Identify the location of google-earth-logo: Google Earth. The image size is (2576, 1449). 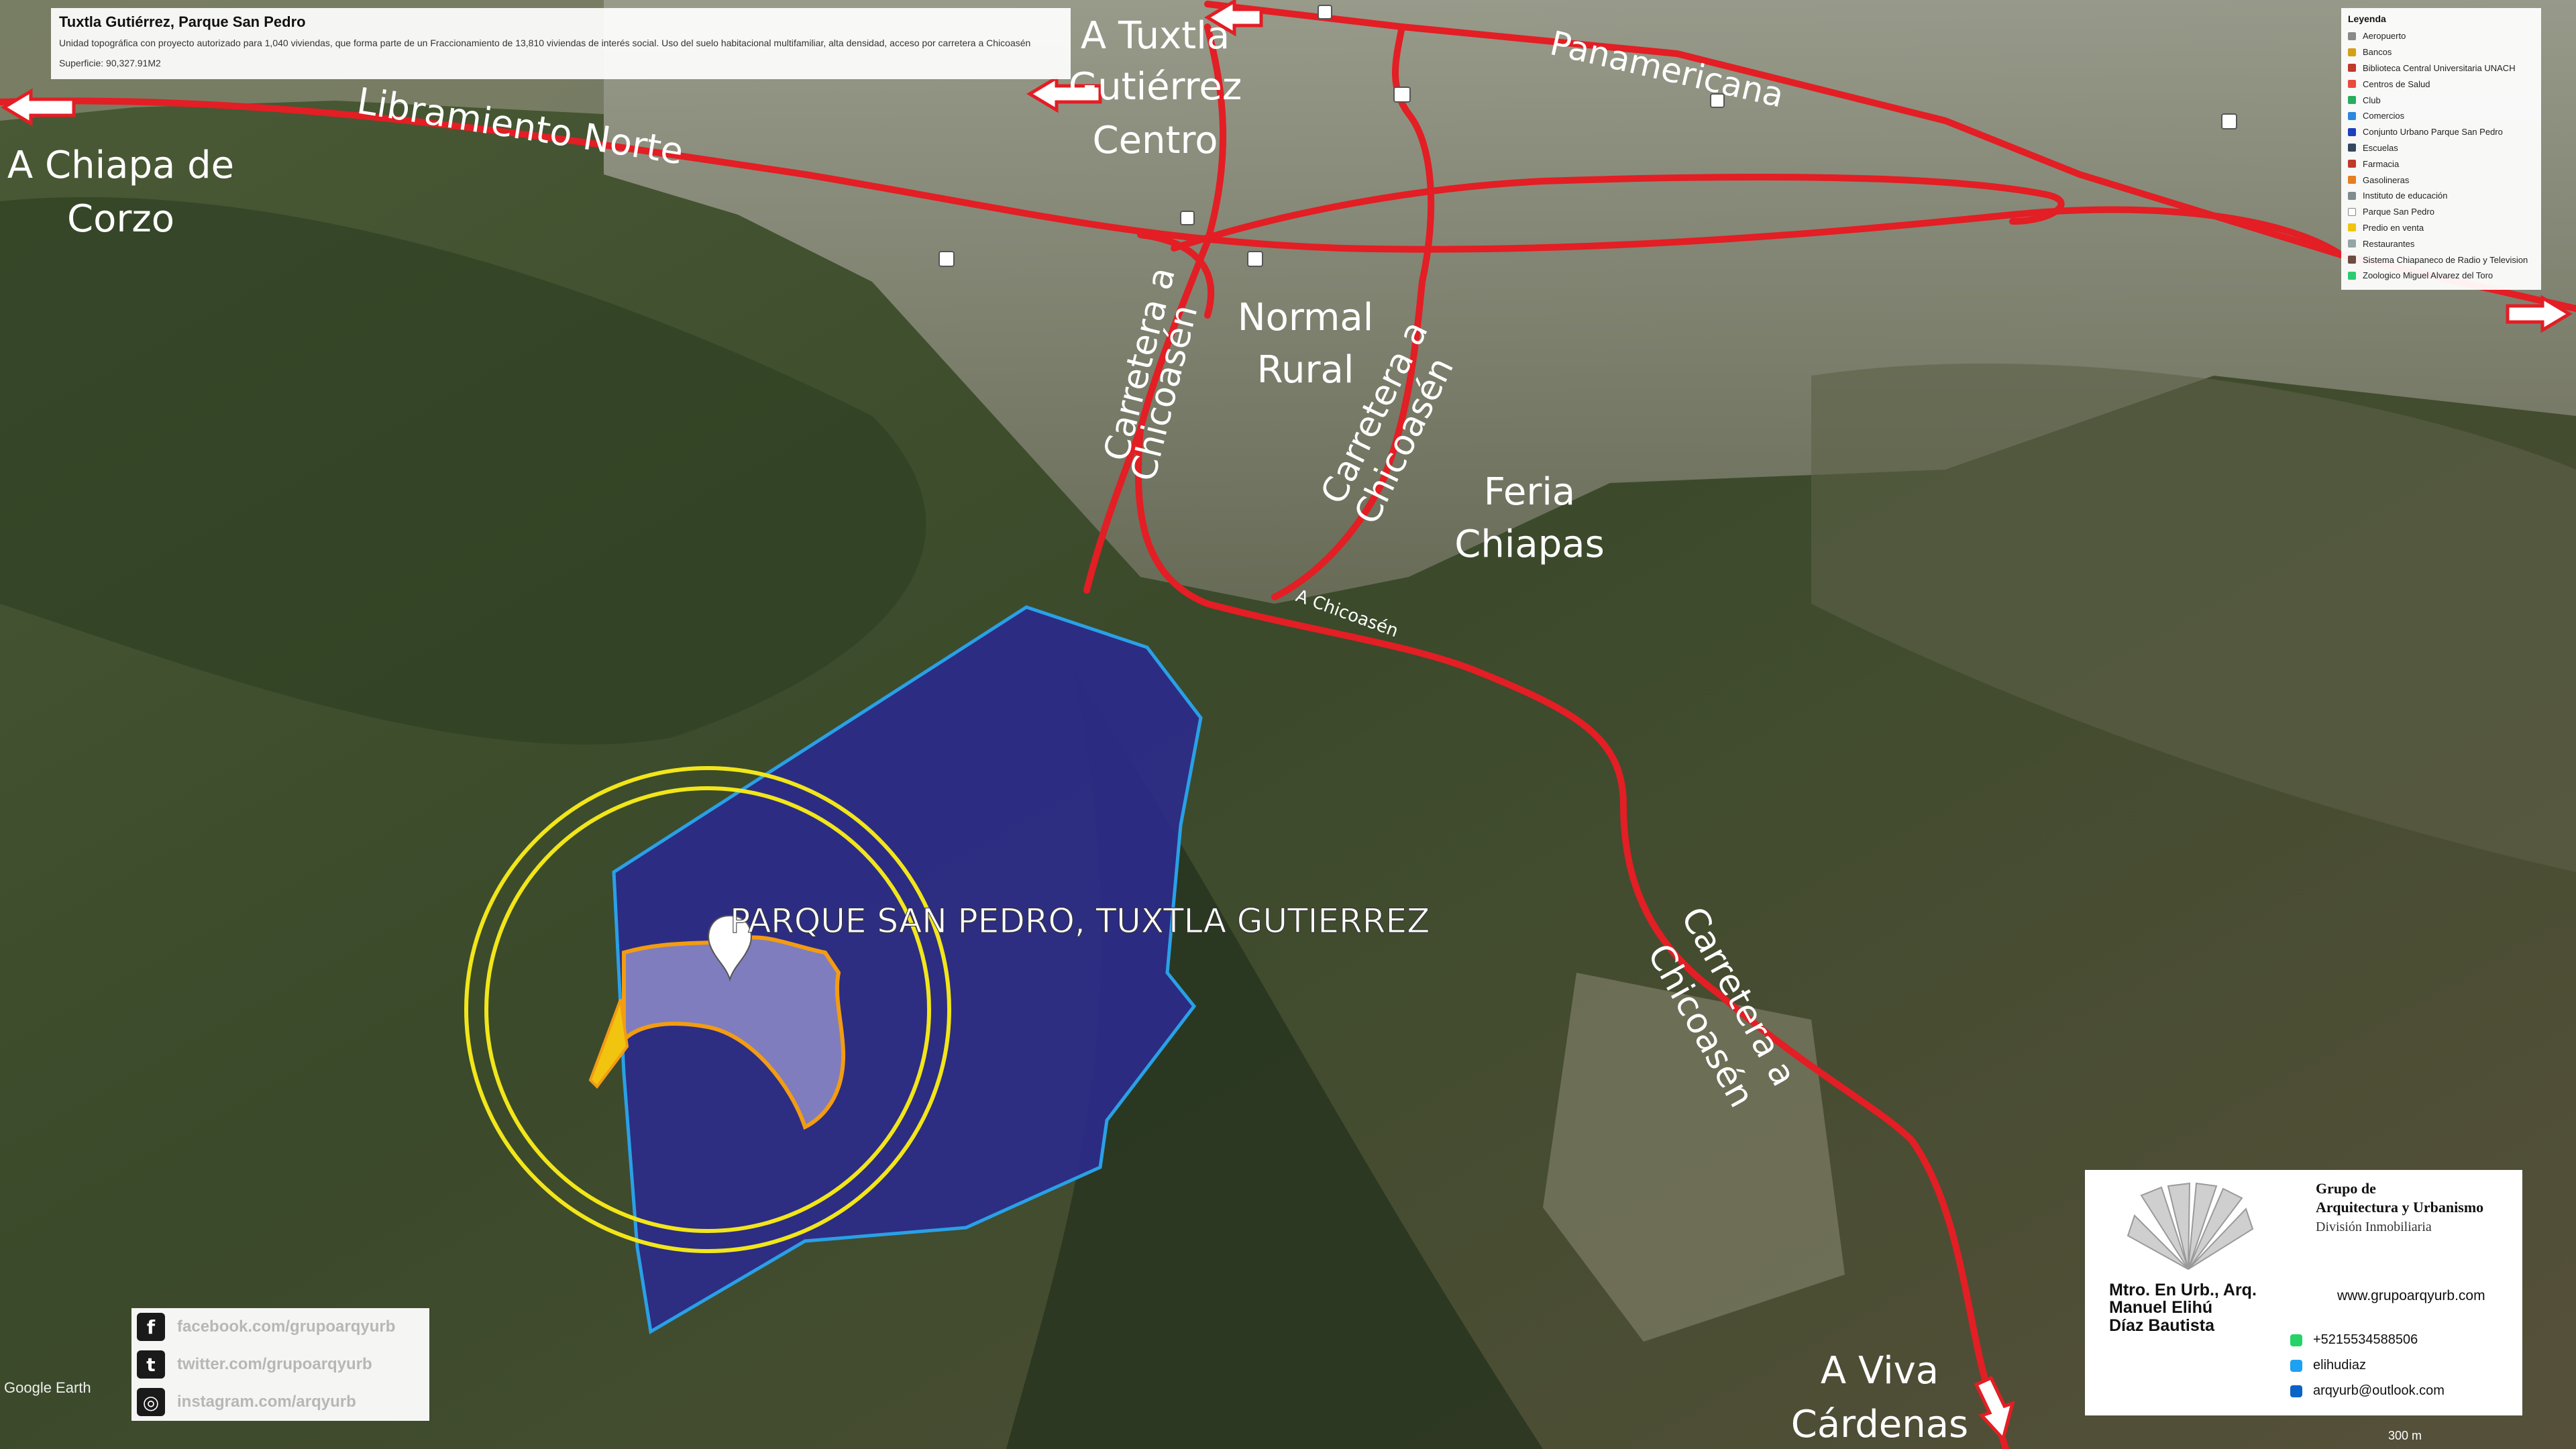
(47, 1387).